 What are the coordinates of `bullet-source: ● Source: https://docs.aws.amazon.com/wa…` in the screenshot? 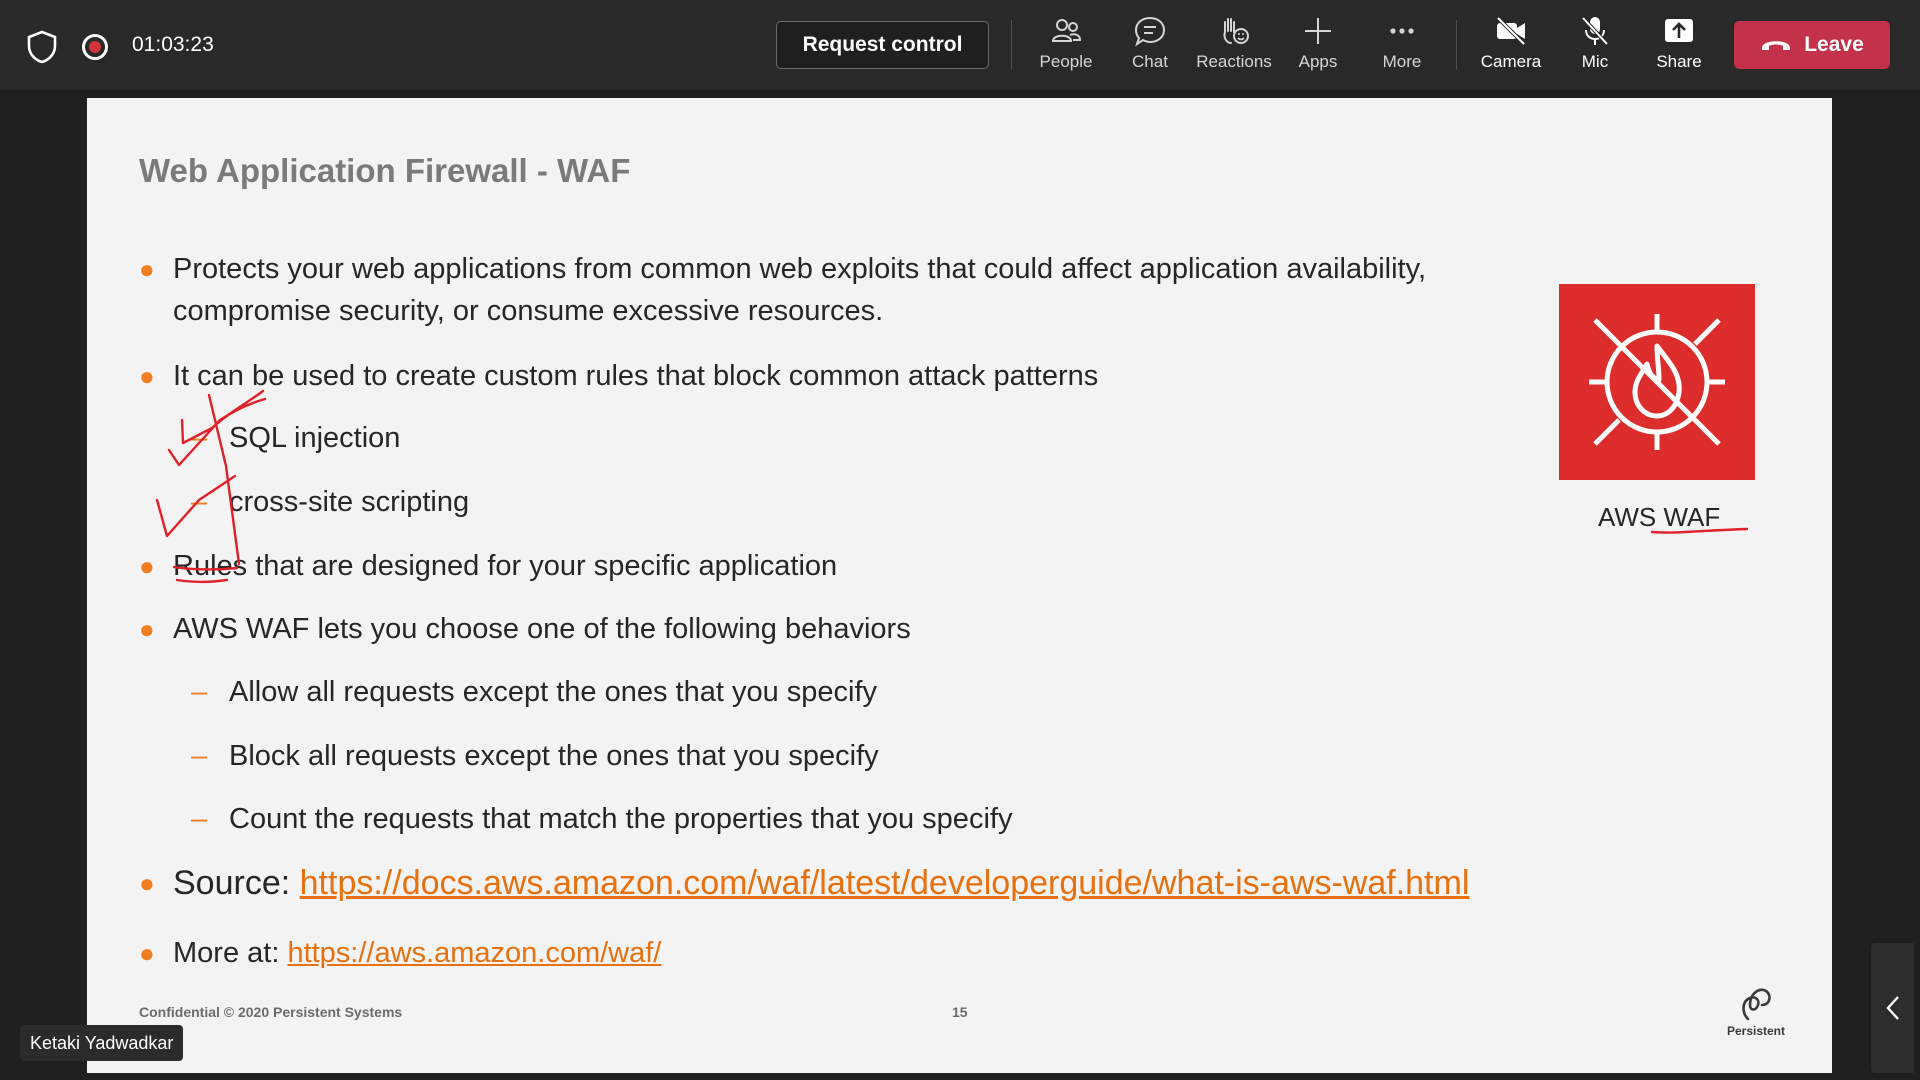 It's located at (804, 883).